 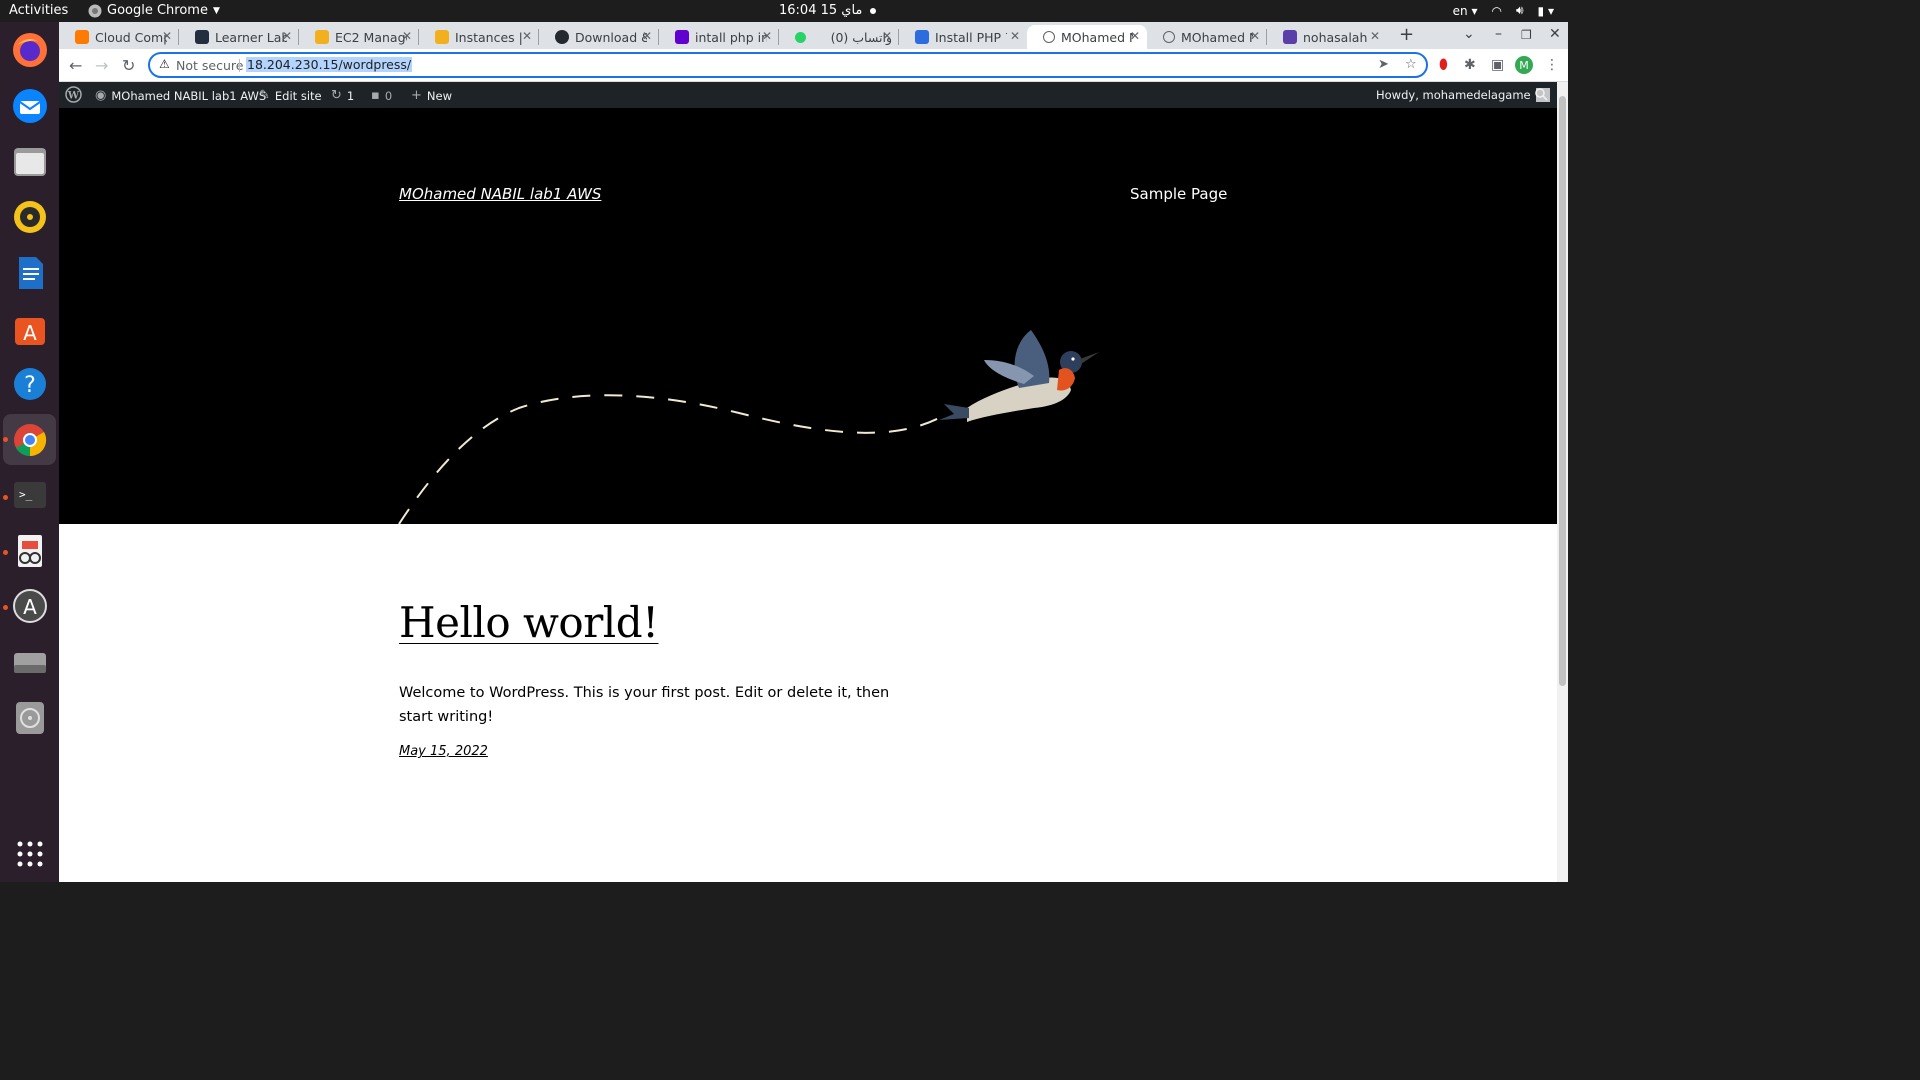 What do you see at coordinates (29, 853) in the screenshot?
I see `show-apps-icon` at bounding box center [29, 853].